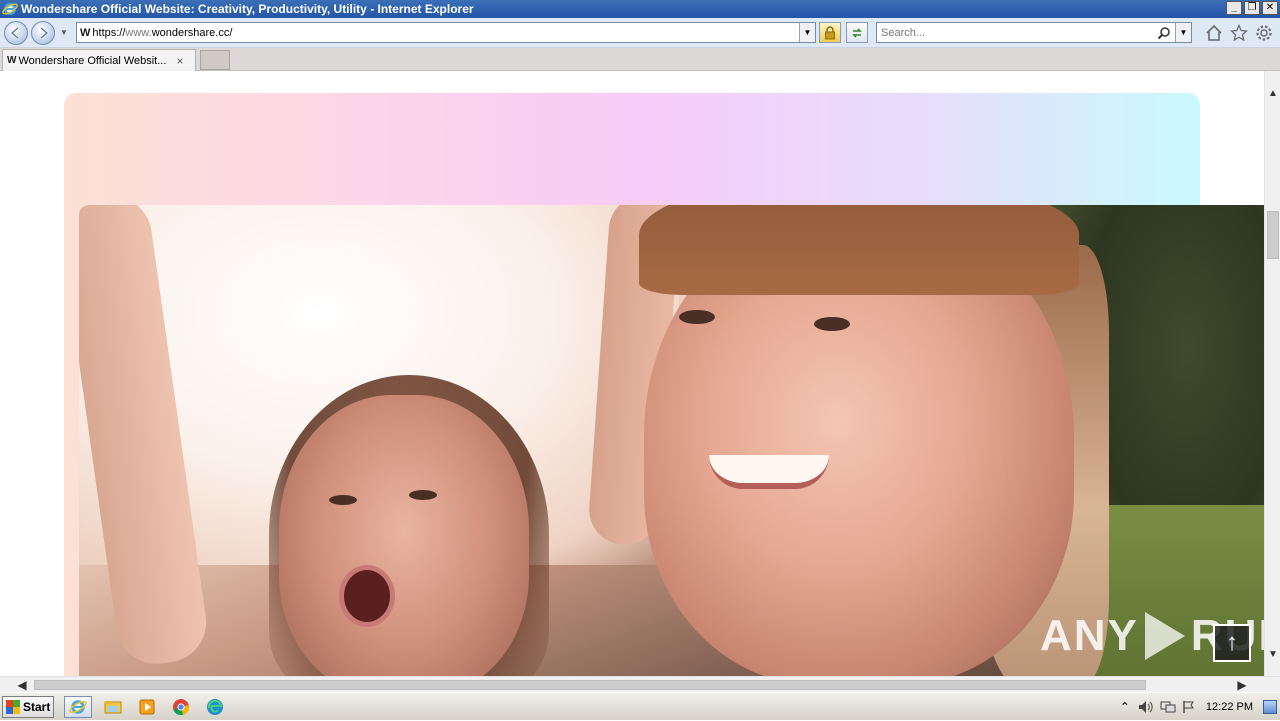 Image resolution: width=1280 pixels, height=721 pixels. I want to click on address-bar: W https://www.wondershare.cc/ ▼, so click(446, 32).